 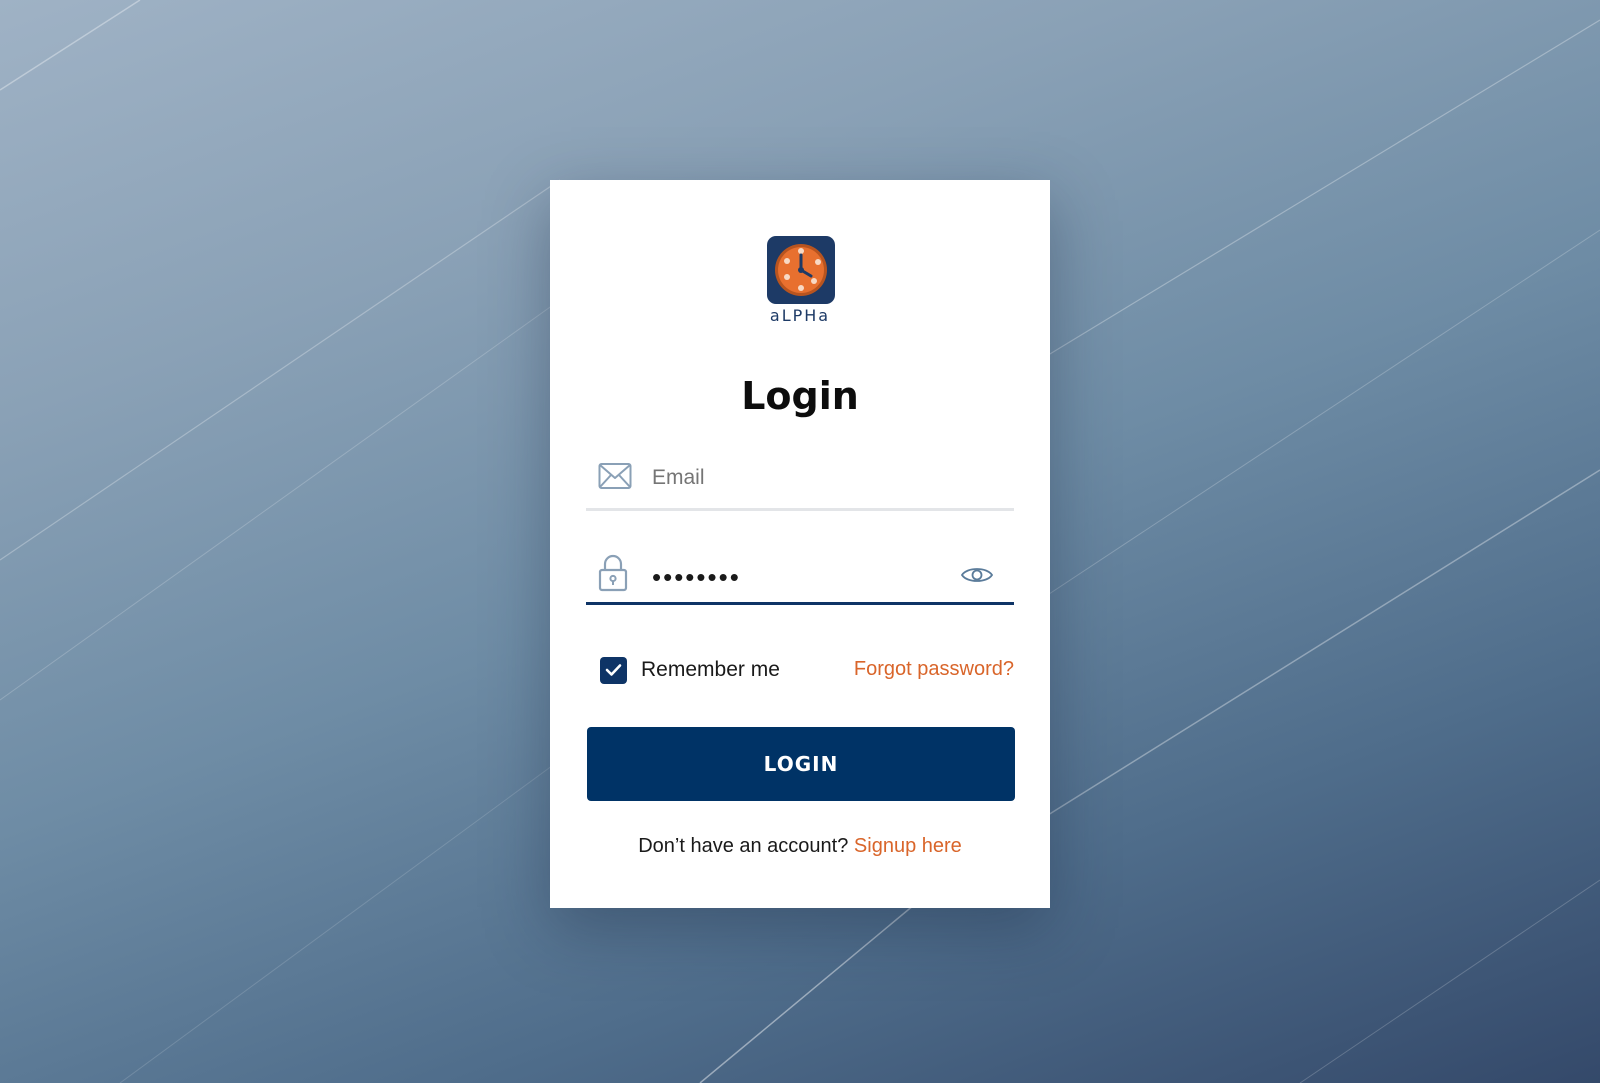 I want to click on clock-icon, so click(x=801, y=270).